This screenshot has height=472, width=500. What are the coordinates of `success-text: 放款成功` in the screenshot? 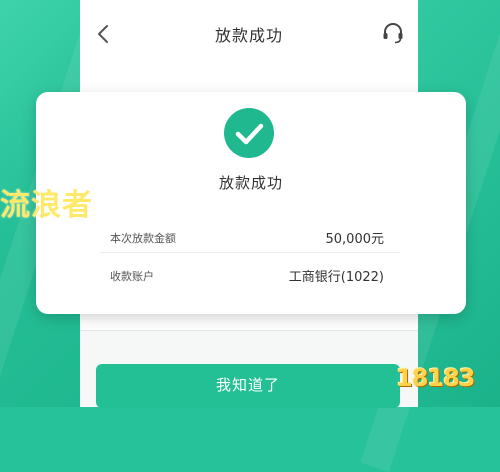 It's located at (250, 183).